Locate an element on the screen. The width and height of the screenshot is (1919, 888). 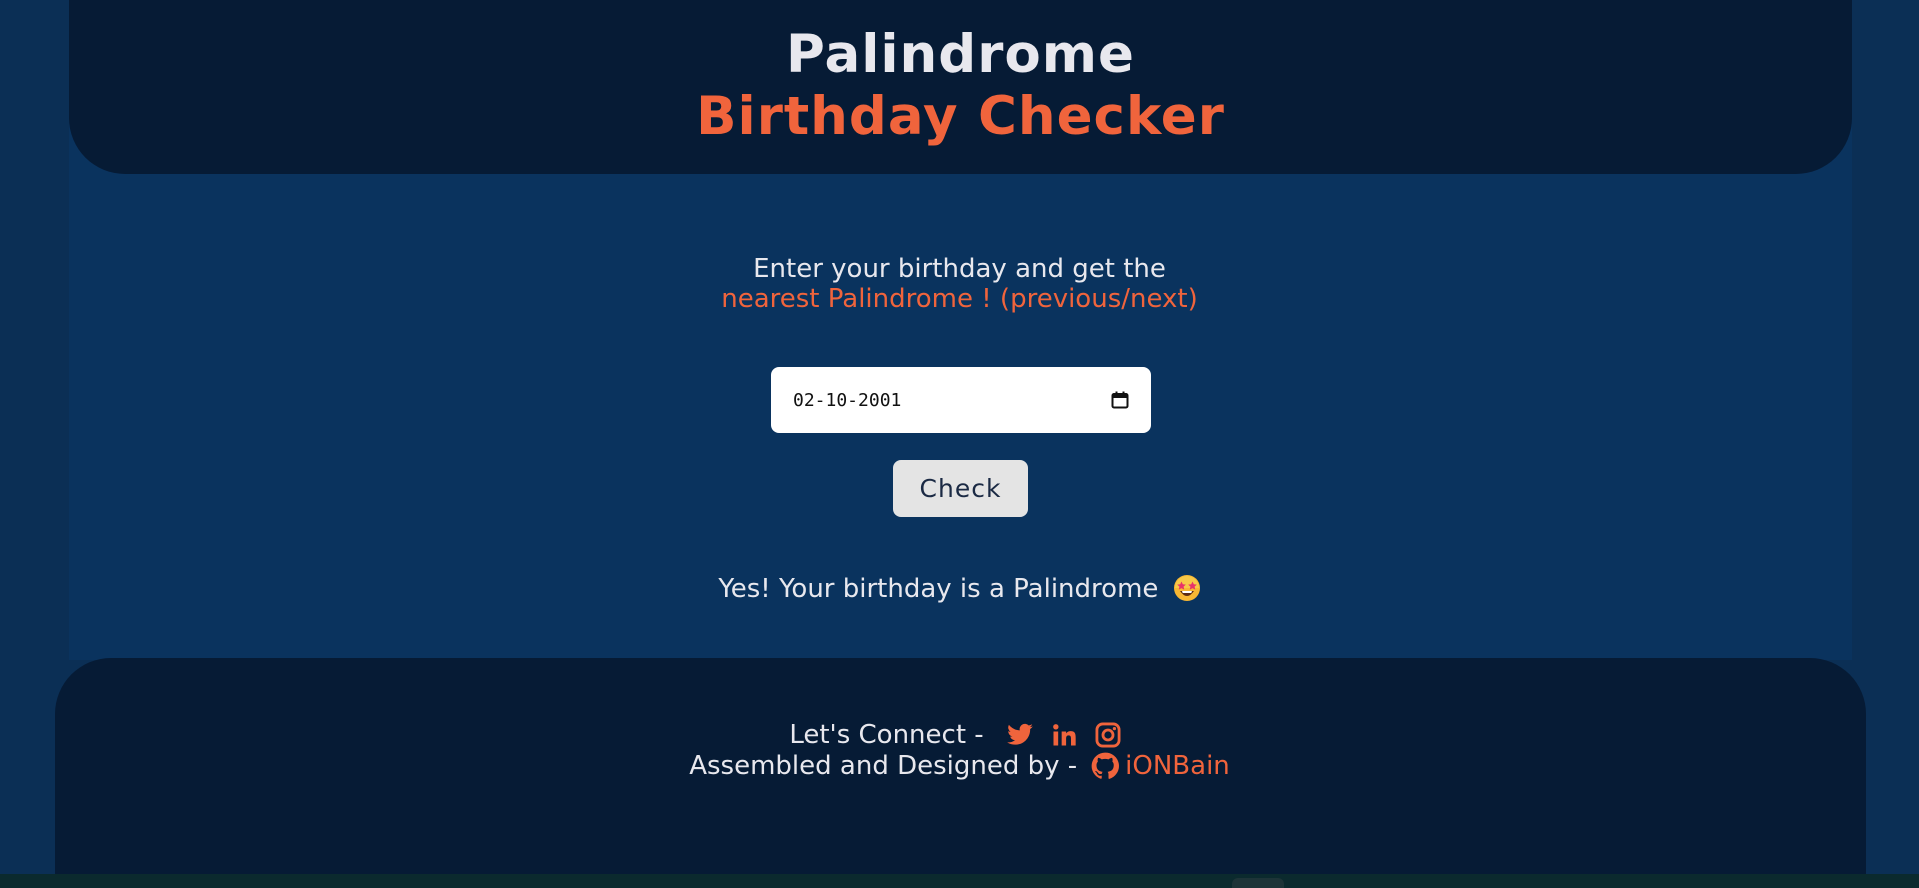
check-button: Check is located at coordinates (960, 488).